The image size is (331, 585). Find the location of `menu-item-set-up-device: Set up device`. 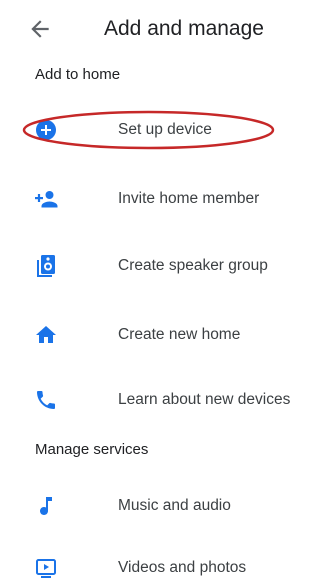

menu-item-set-up-device: Set up device is located at coordinates (165, 130).